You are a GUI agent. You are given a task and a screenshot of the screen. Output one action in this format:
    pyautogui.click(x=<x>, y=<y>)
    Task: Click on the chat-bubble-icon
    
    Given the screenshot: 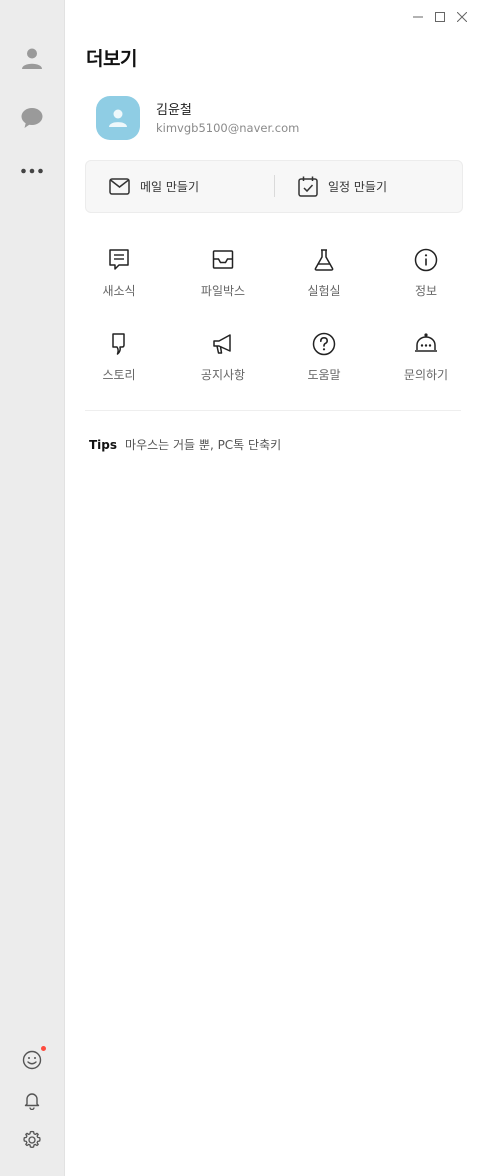 What is the action you would take?
    pyautogui.click(x=32, y=118)
    